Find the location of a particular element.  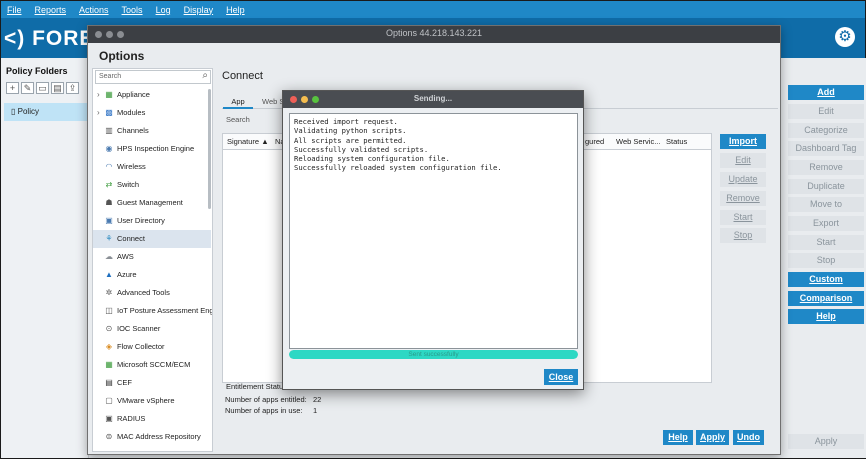

export-folder-icon: ⇪ is located at coordinates (72, 88).